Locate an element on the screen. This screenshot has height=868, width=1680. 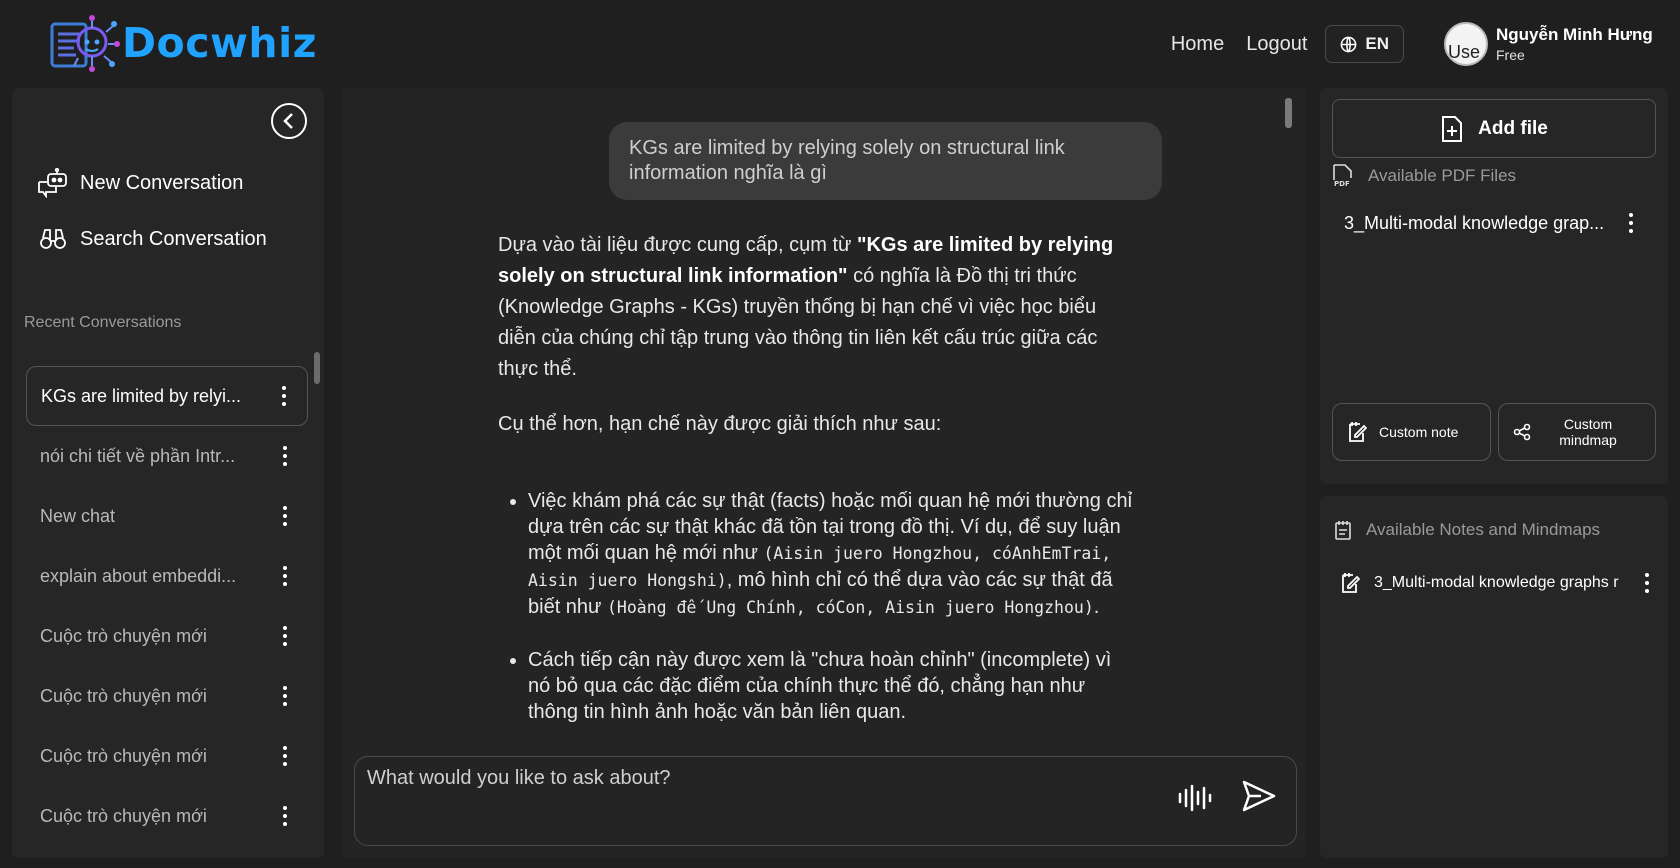
add-file-button: Add file is located at coordinates (1494, 128).